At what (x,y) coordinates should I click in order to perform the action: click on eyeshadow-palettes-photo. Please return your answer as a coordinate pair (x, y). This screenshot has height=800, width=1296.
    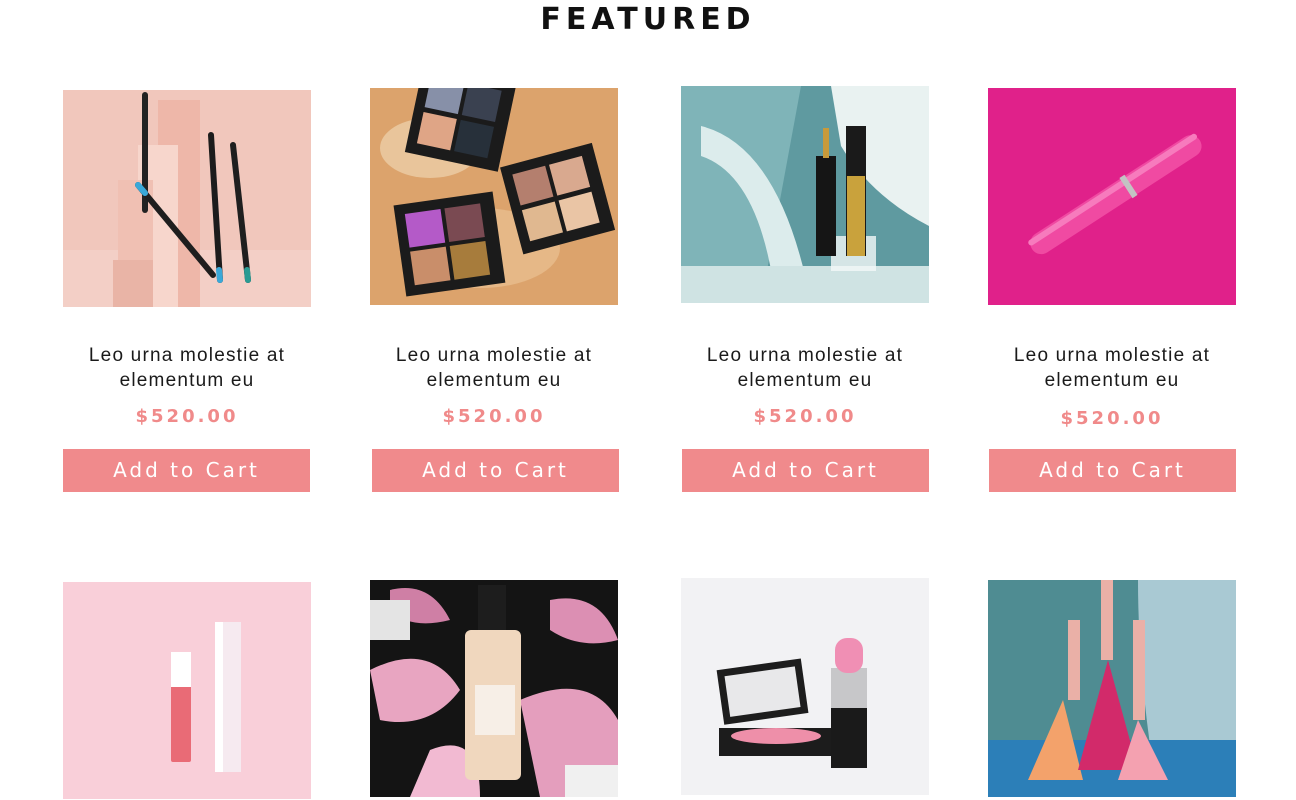
    Looking at the image, I should click on (494, 196).